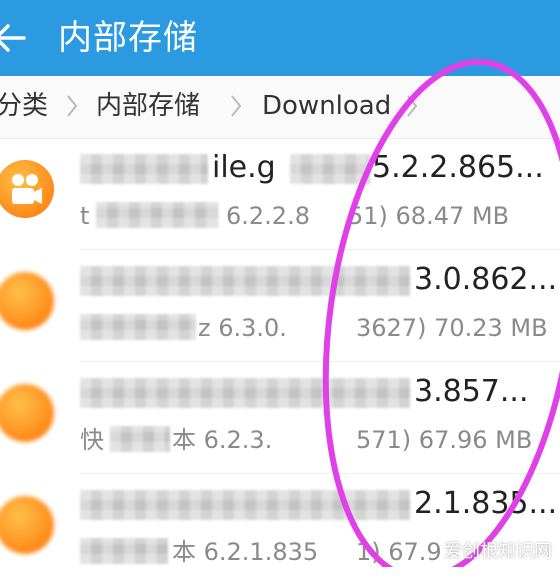 Image resolution: width=560 pixels, height=586 pixels. I want to click on page-title: 内部存储, so click(128, 38).